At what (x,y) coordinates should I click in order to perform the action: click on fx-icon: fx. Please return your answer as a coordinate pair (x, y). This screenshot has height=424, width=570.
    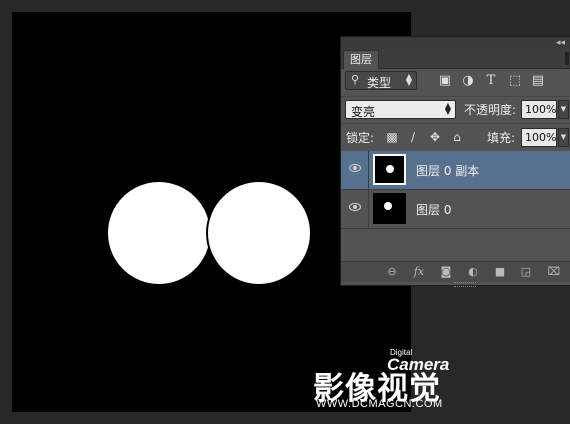
    Looking at the image, I should click on (419, 272).